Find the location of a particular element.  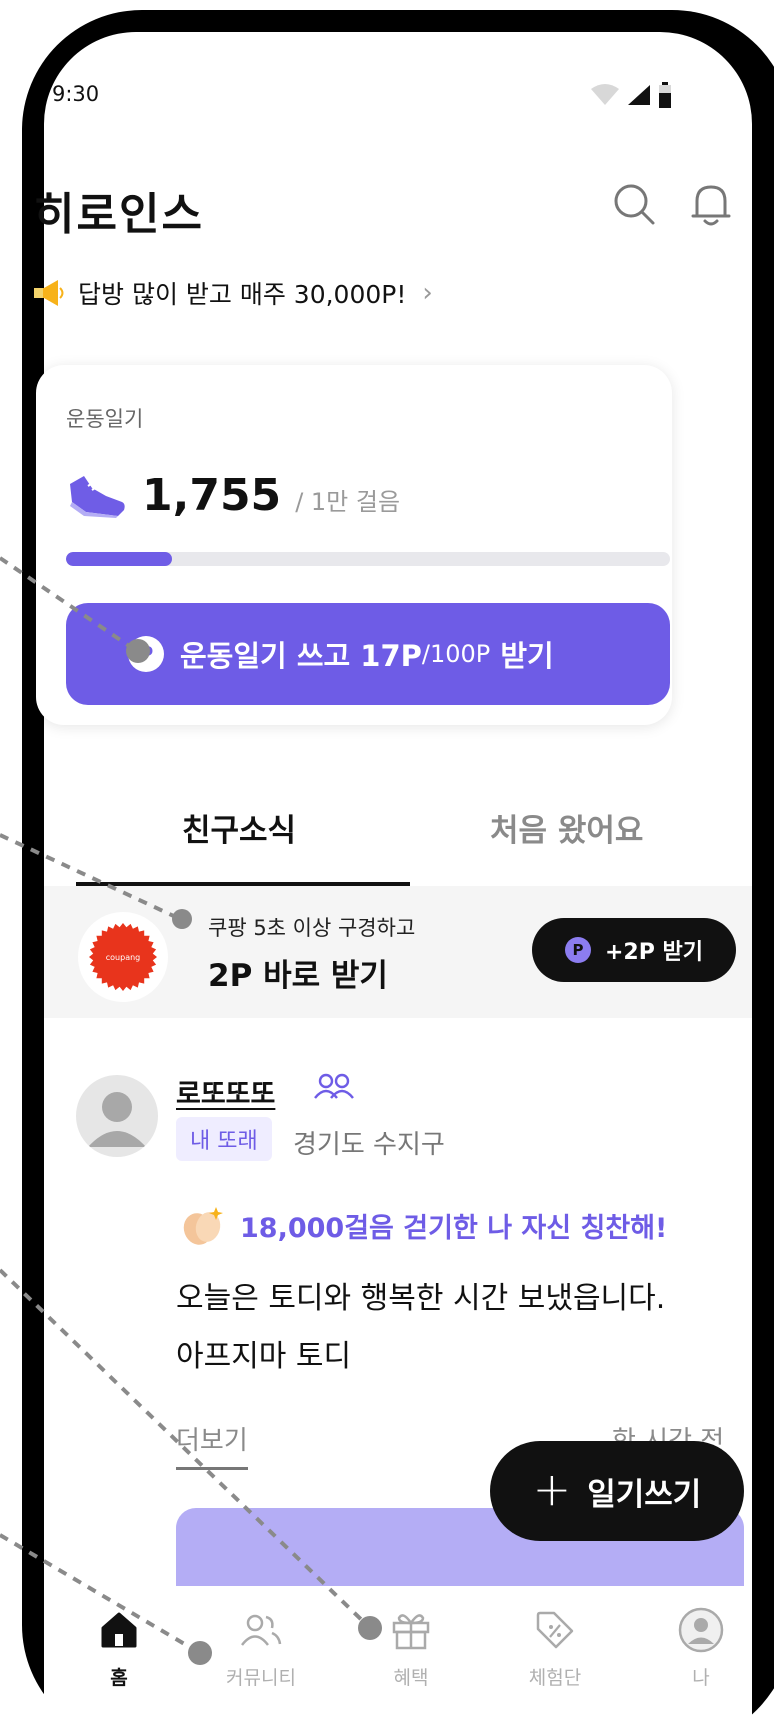

default-avatar-icon is located at coordinates (117, 1119).